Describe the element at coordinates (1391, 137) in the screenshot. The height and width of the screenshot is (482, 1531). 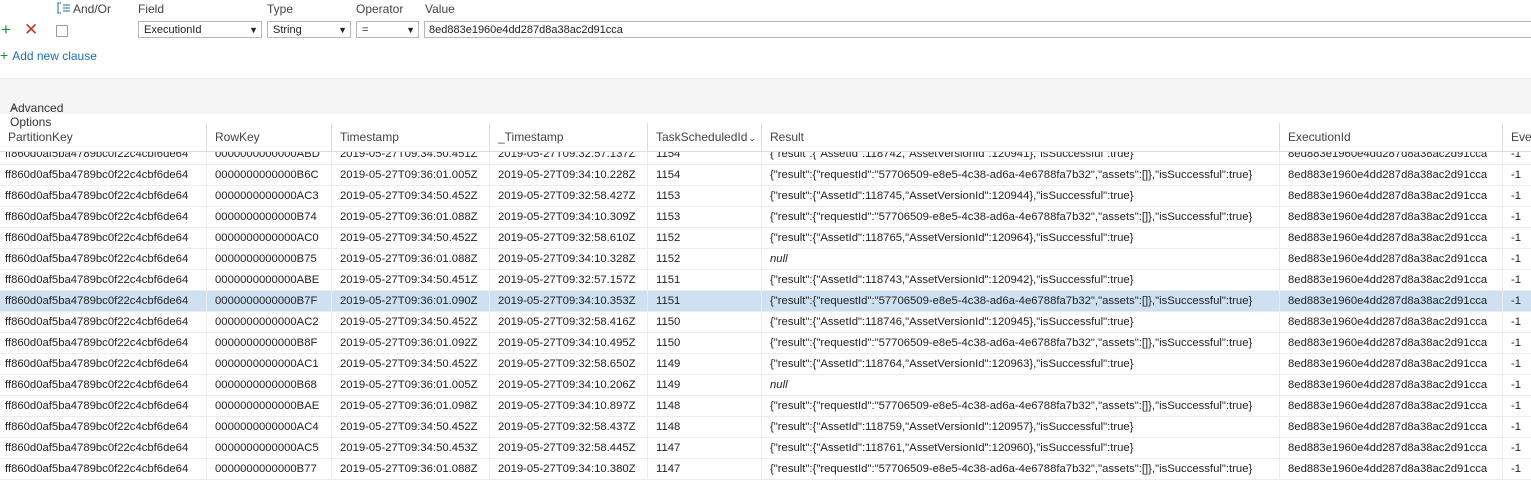
I see `column-header-executionid: ExecutionId` at that location.